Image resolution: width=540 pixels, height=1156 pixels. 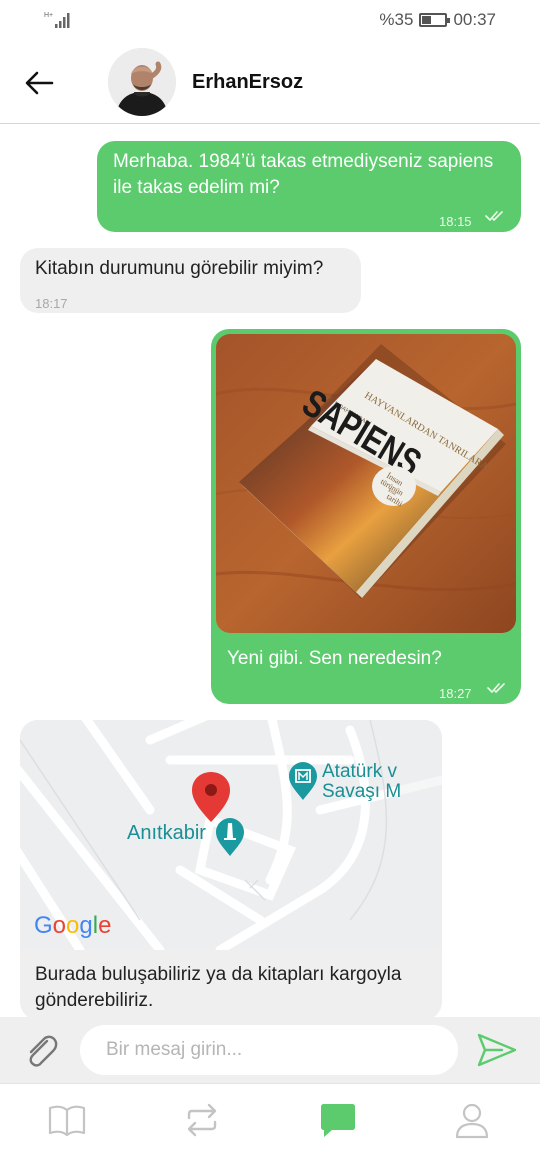 I want to click on message-time: 18:17, so click(x=51, y=303).